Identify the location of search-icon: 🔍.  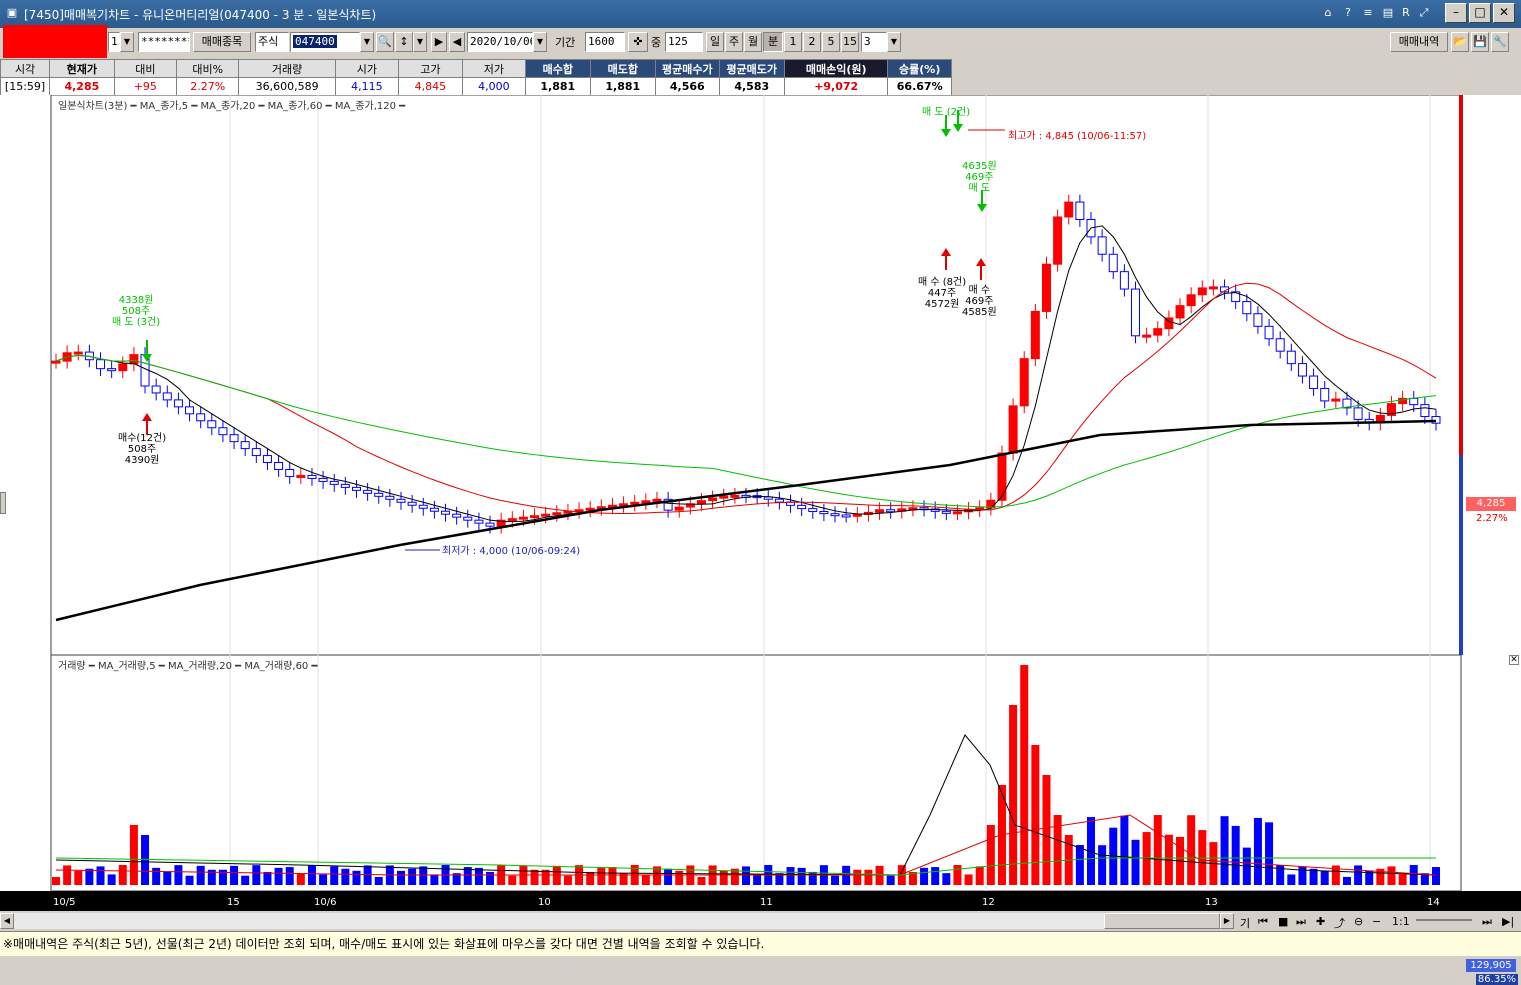
(385, 42).